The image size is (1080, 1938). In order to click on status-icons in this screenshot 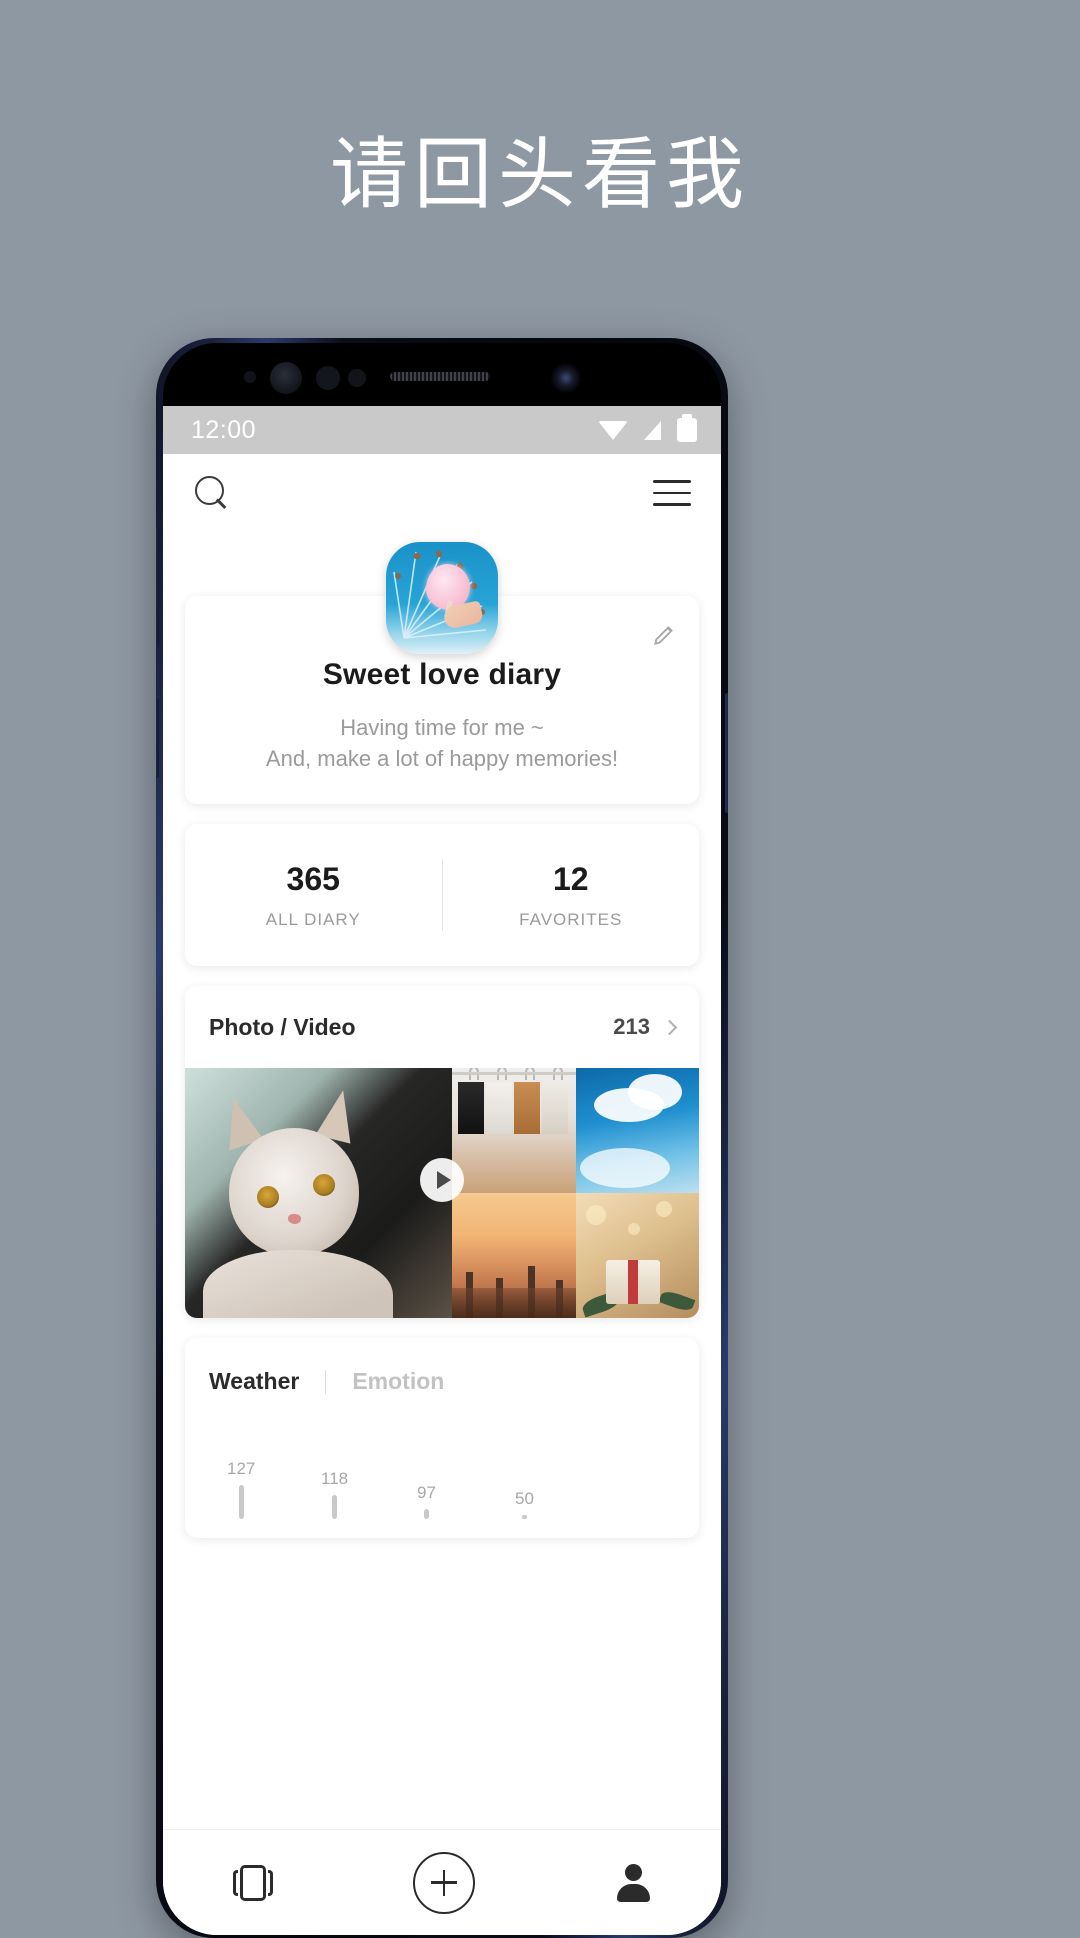, I will do `click(647, 428)`.